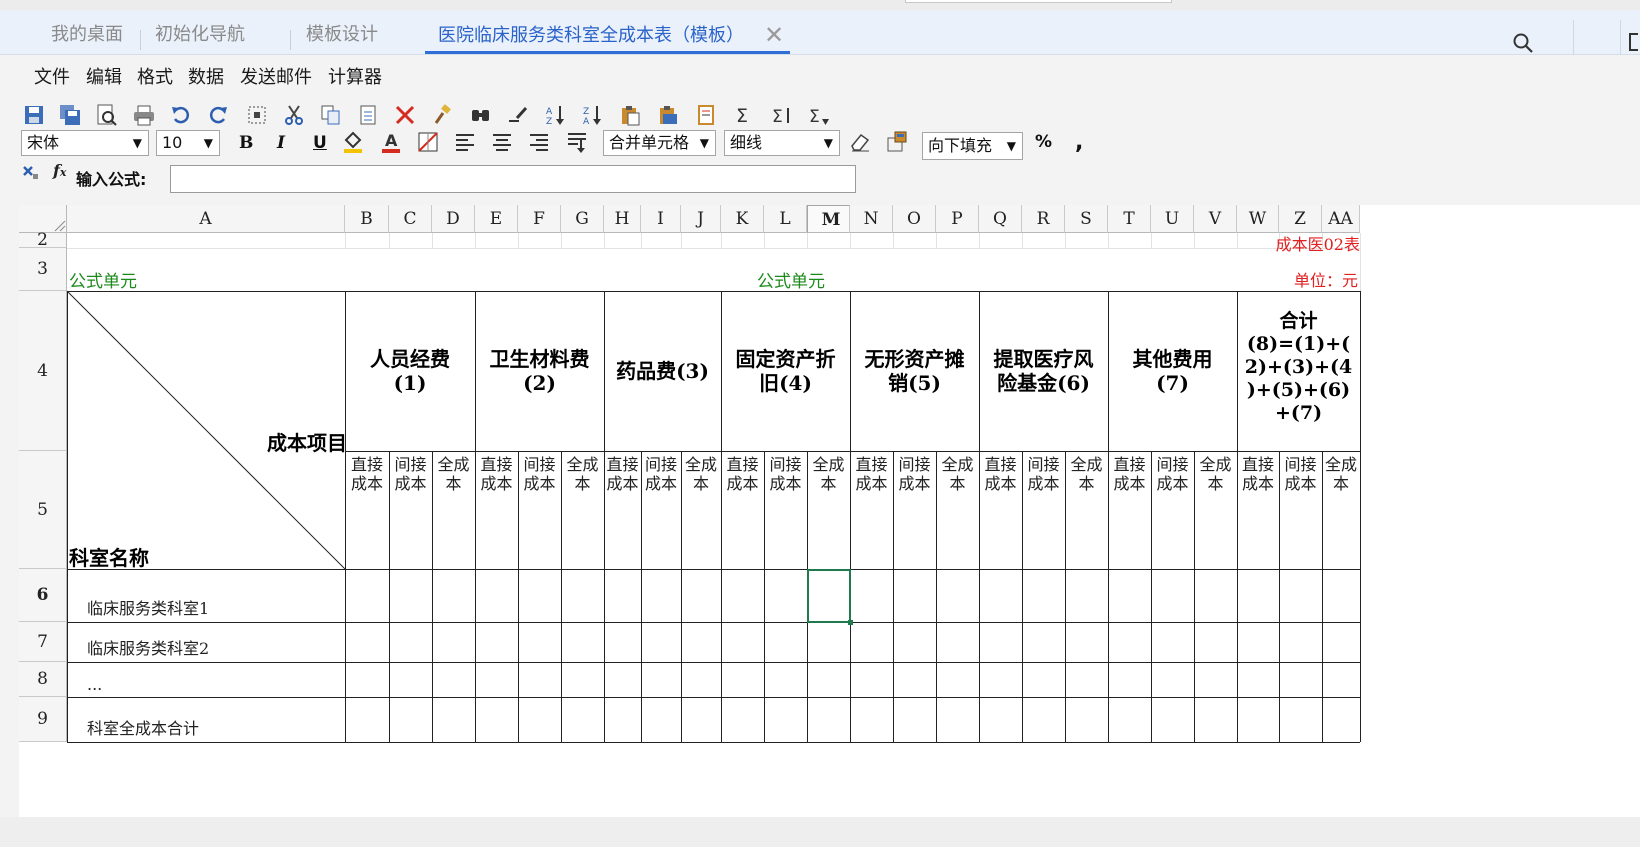 The height and width of the screenshot is (847, 1640). I want to click on column-header-AA: AA, so click(1341, 219).